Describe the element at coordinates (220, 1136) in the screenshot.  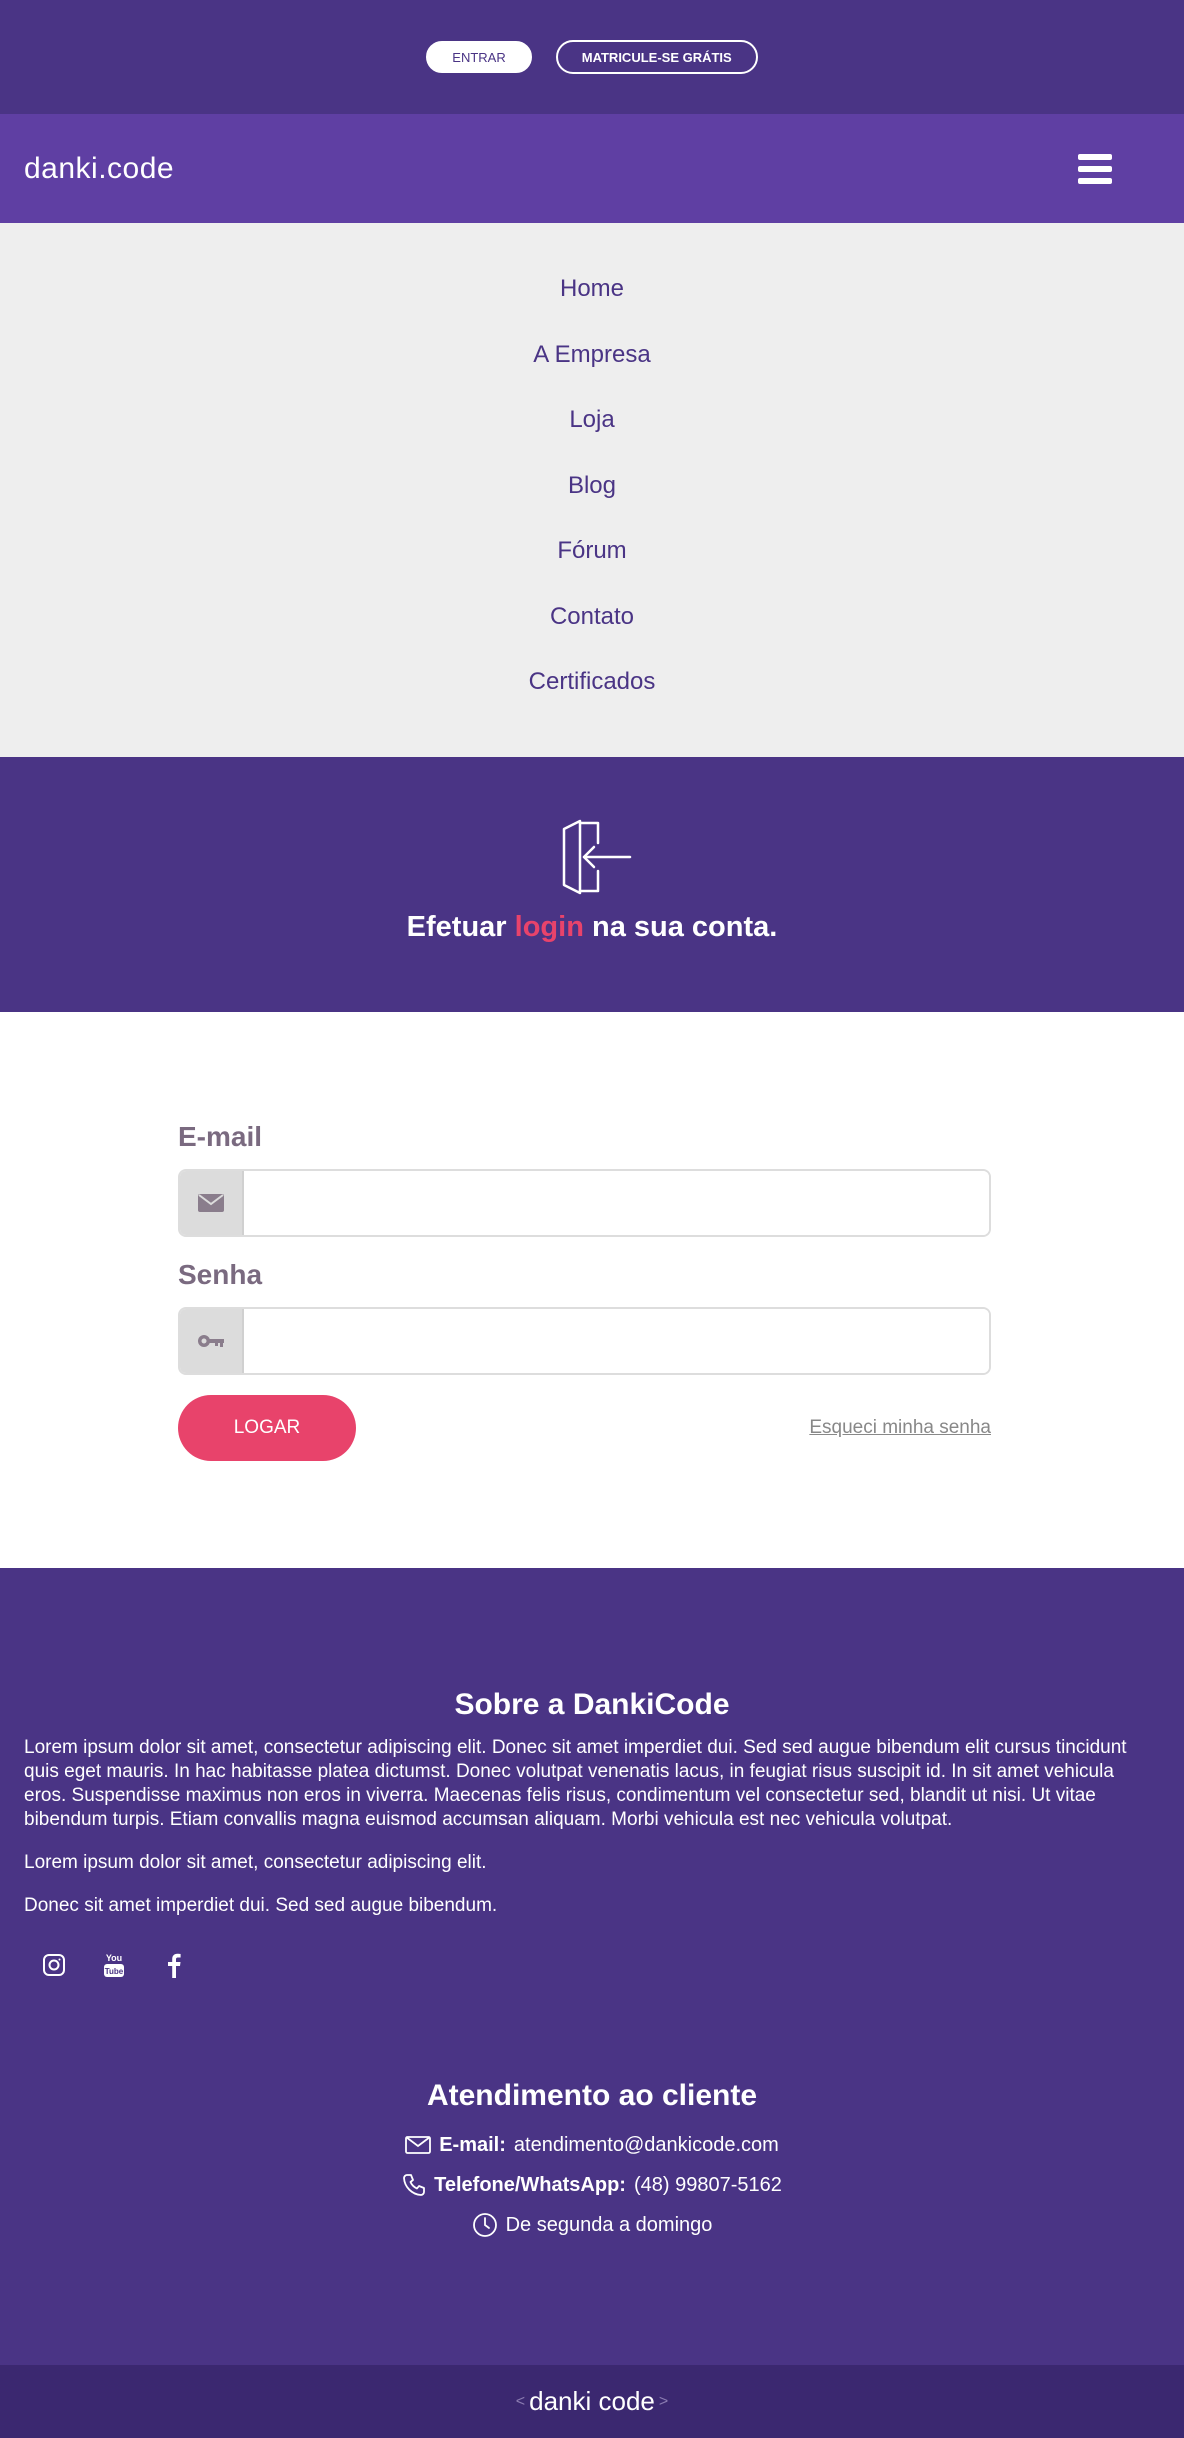
I see `email-label: E-mail` at that location.